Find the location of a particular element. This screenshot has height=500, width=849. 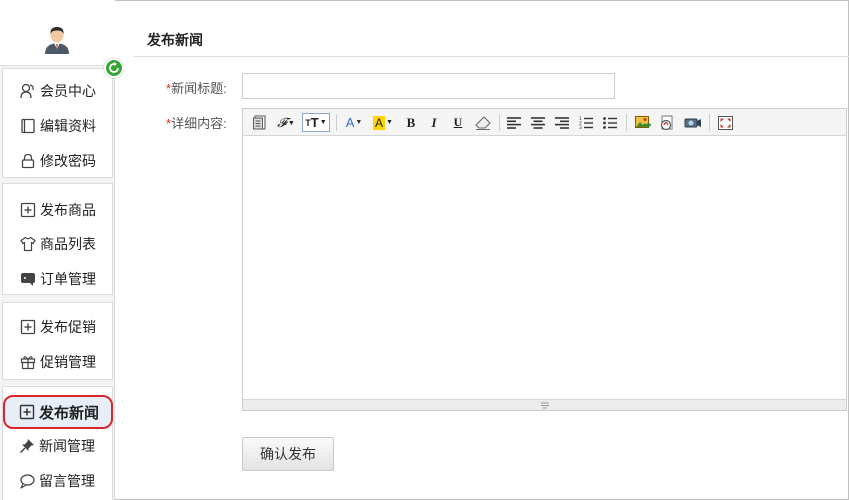

sidebar-group-goods: 发布商品 商品列表 订单管理 is located at coordinates (57, 239).